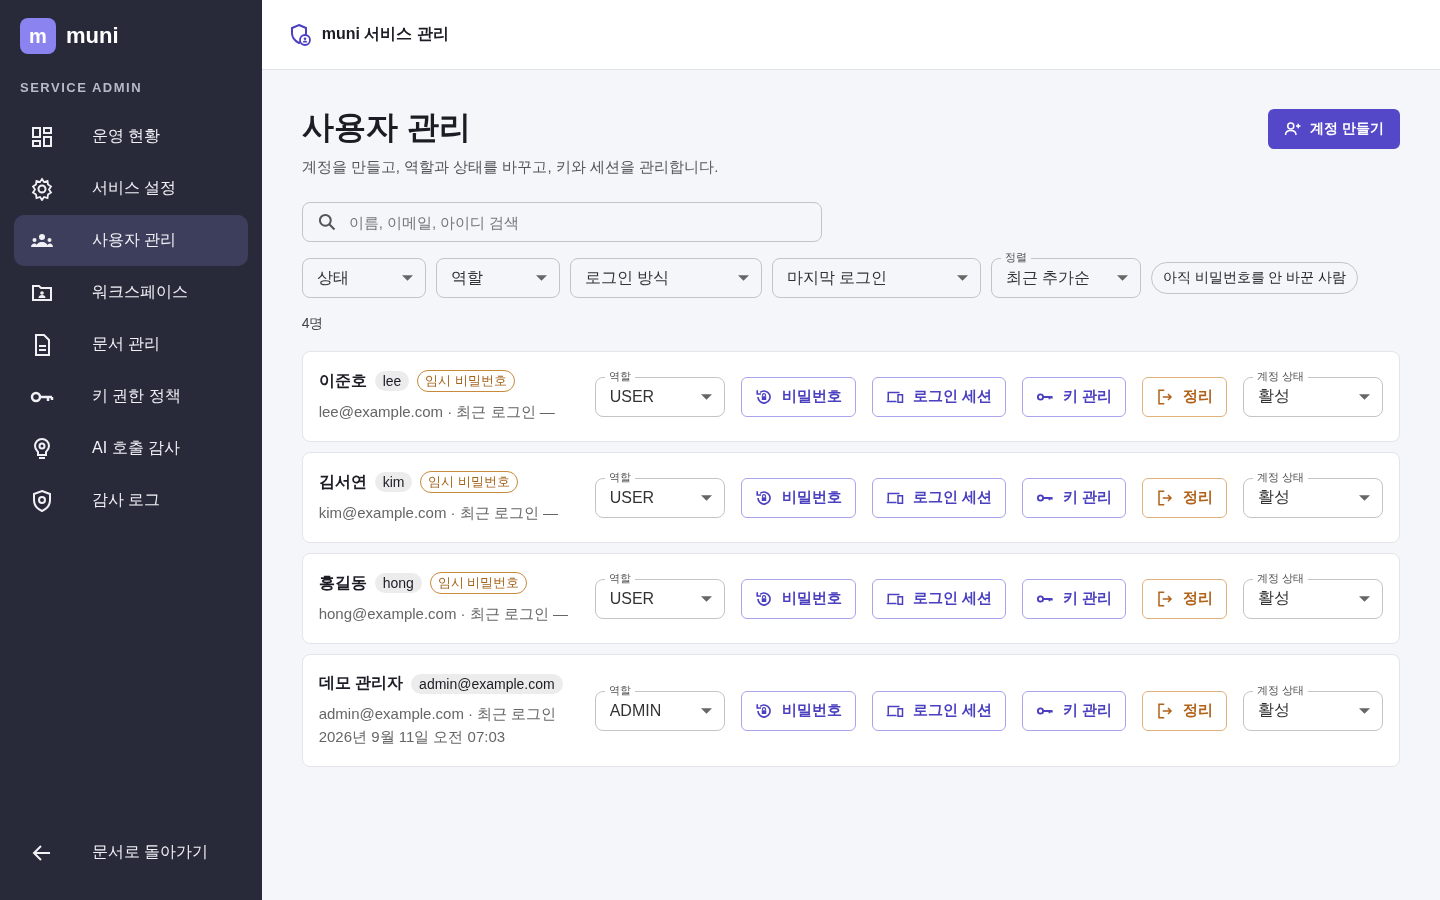 This screenshot has height=900, width=1440. What do you see at coordinates (510, 167) in the screenshot?
I see `page-subtitle: 계정을 만들고, 역할과 상태를 바꾸고, 키와 세션을 관리합니다.` at bounding box center [510, 167].